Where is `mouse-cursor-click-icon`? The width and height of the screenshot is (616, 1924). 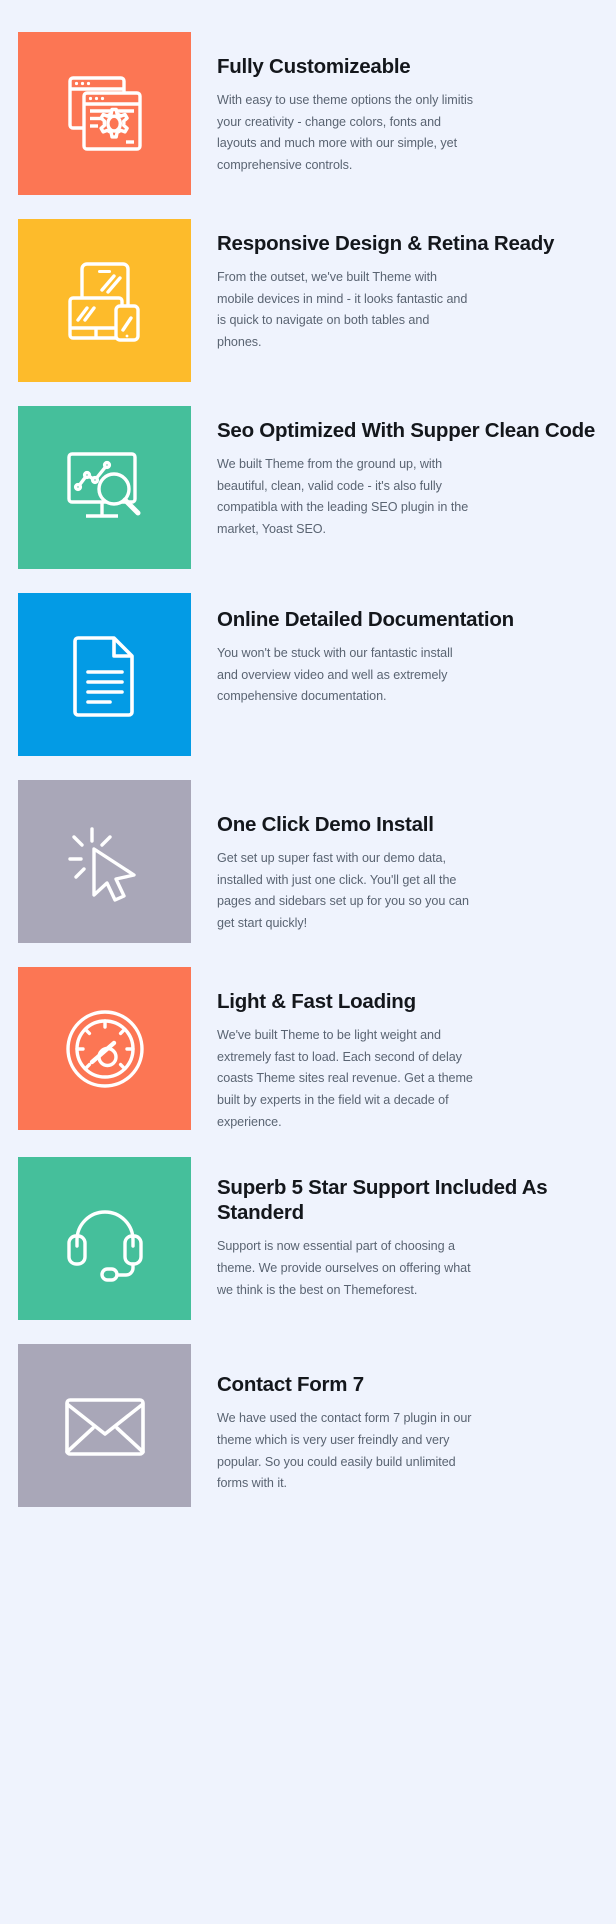
mouse-cursor-click-icon is located at coordinates (105, 862).